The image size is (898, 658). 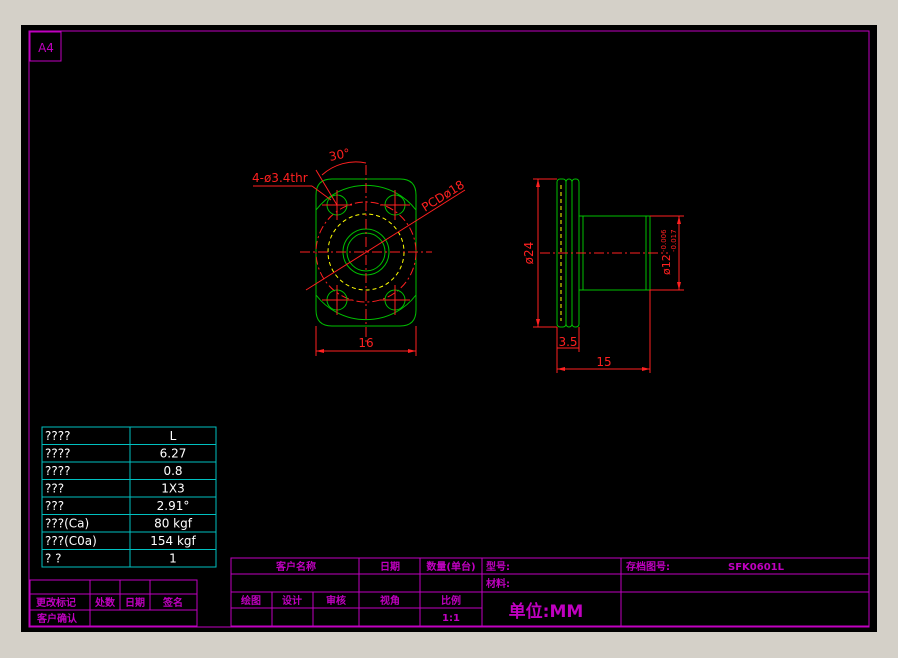 What do you see at coordinates (135, 602) in the screenshot?
I see `rev-date: 日期` at bounding box center [135, 602].